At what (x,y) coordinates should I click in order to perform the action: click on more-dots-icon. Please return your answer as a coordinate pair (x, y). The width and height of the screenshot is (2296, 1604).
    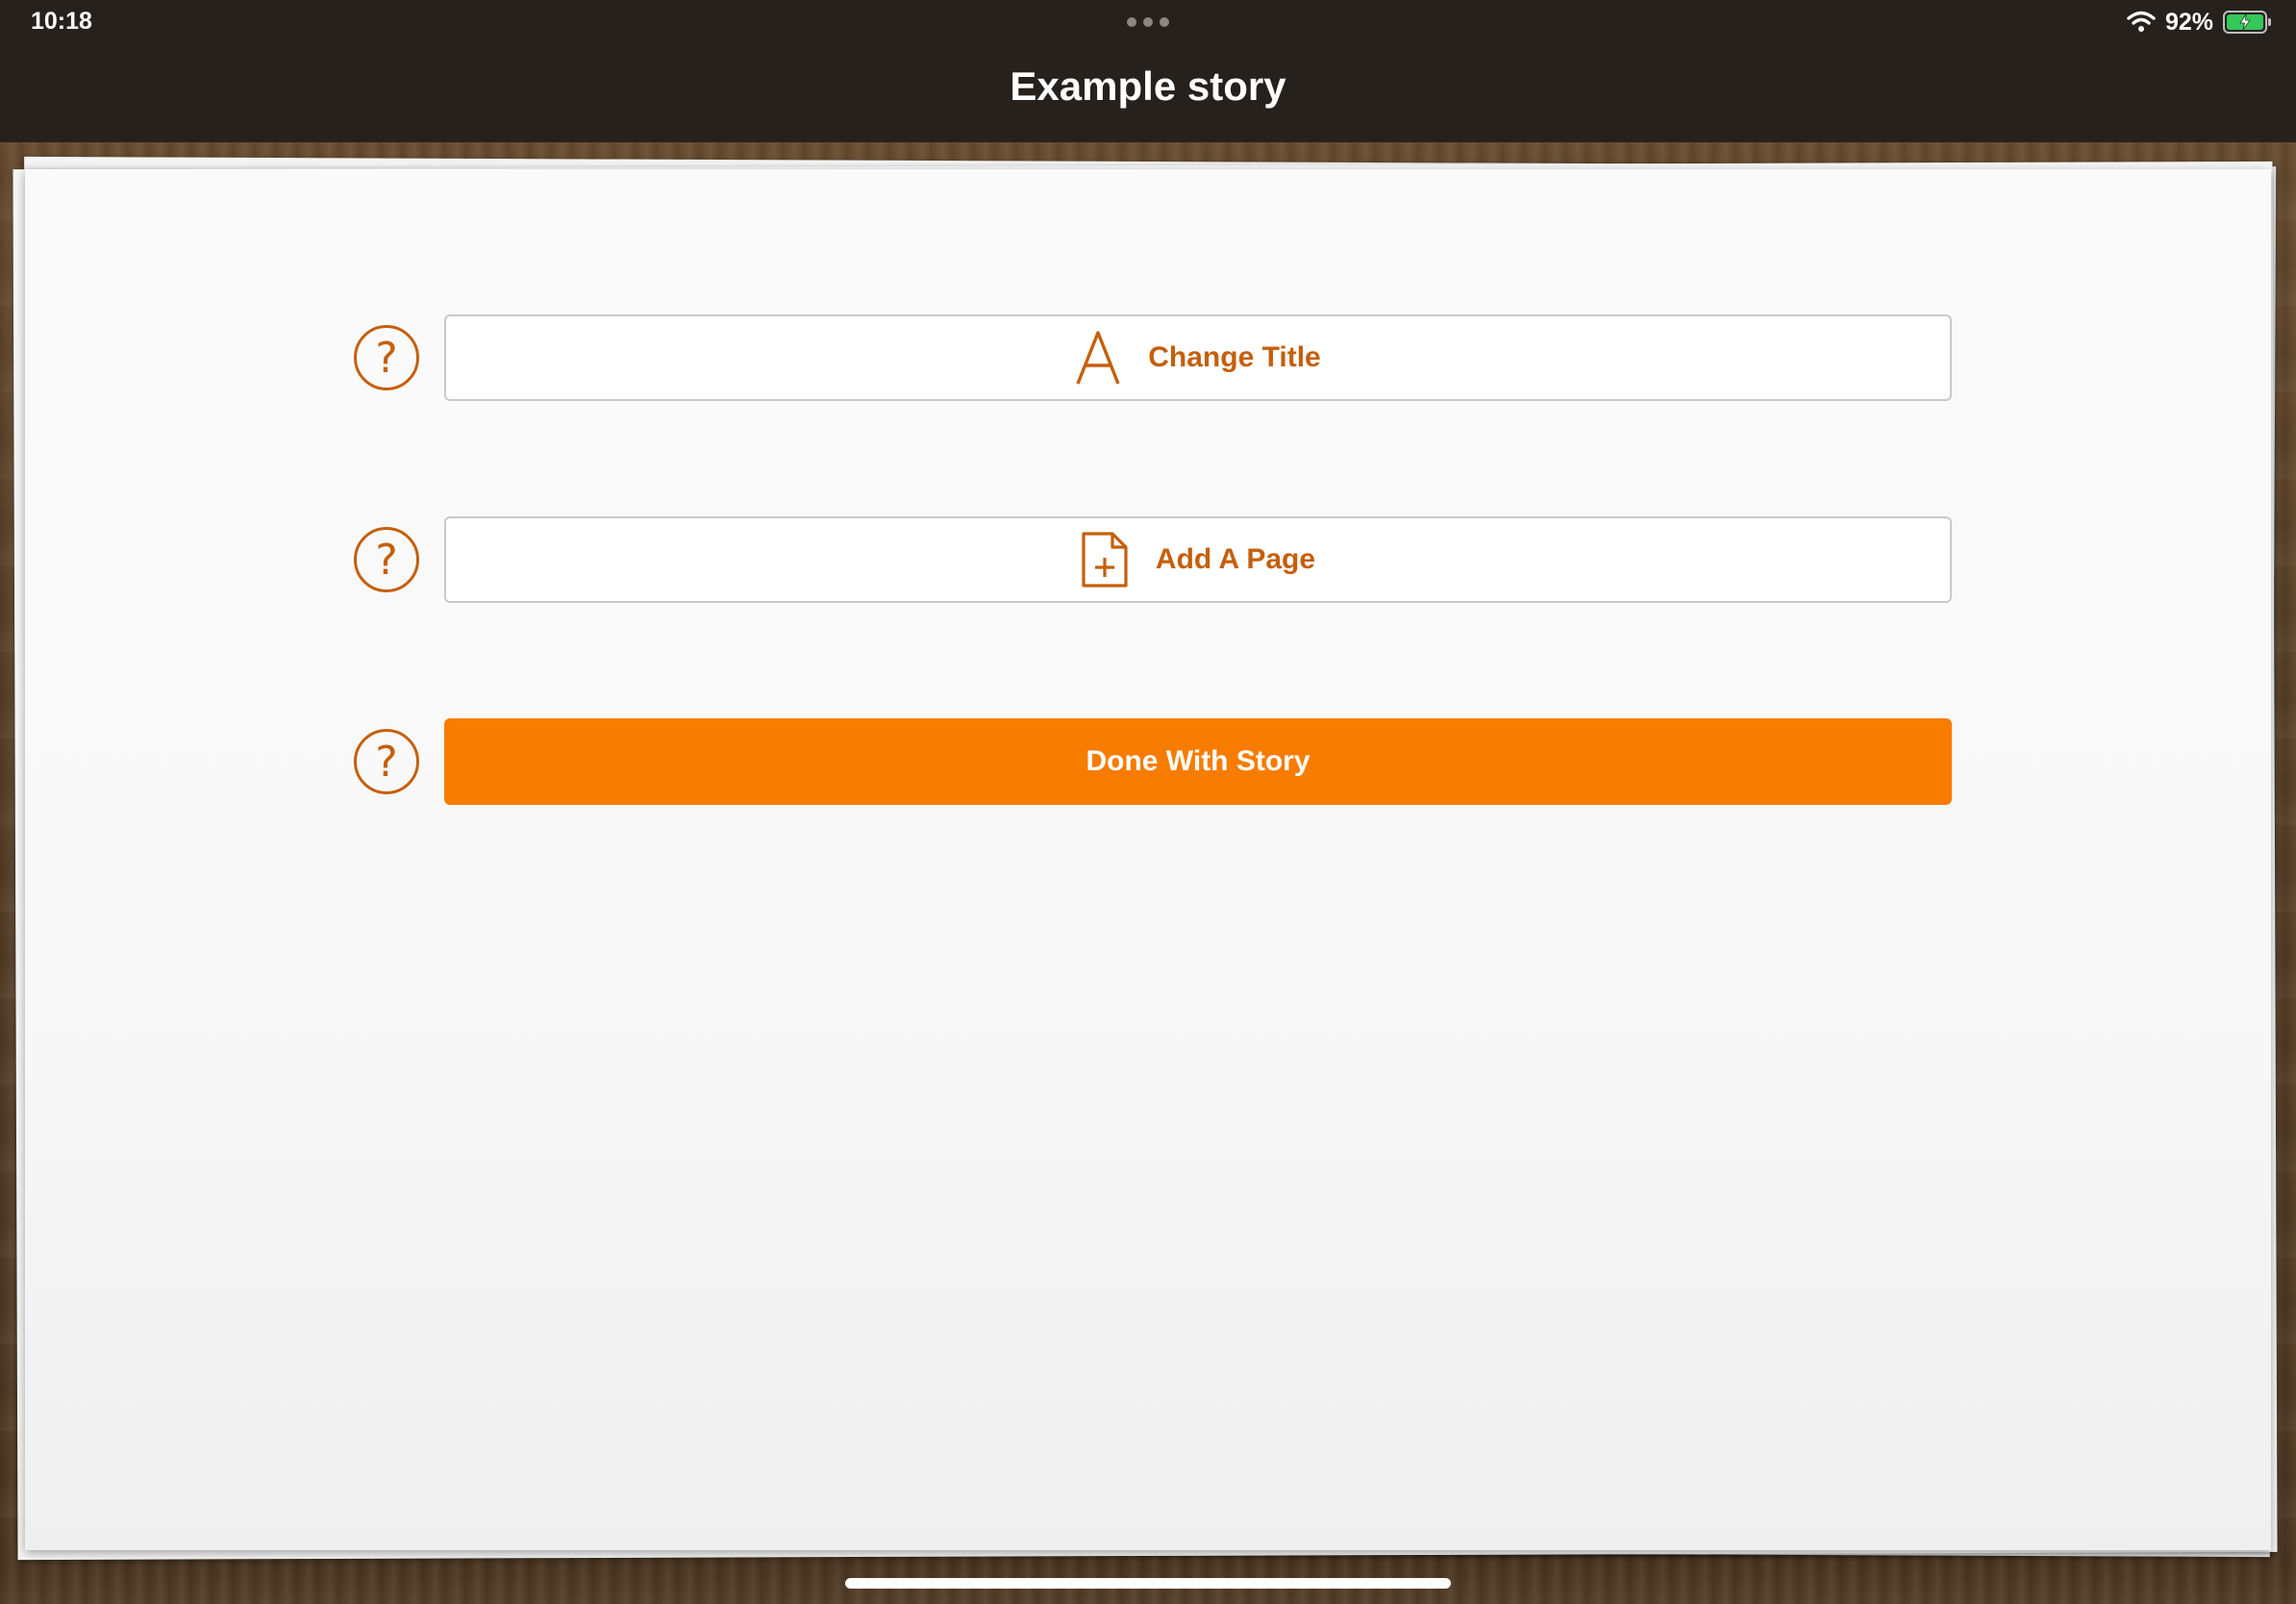
    Looking at the image, I should click on (1148, 23).